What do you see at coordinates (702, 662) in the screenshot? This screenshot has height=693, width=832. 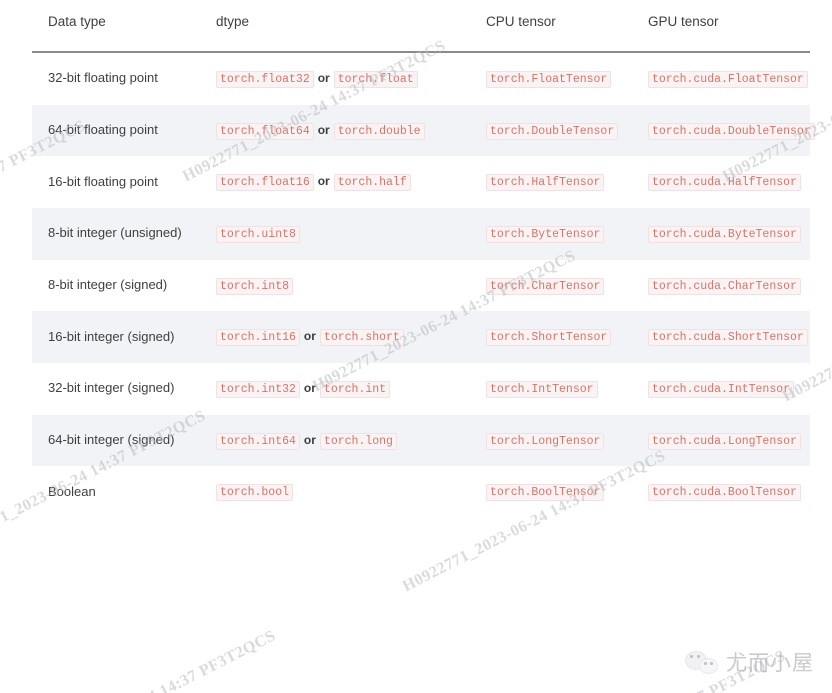 I see `wechat-icon` at bounding box center [702, 662].